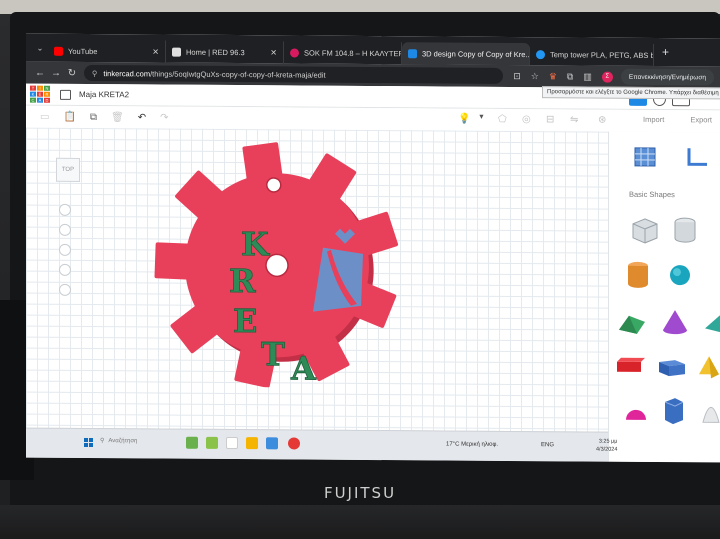  Describe the element at coordinates (102, 441) in the screenshot. I see `search-icon: ⚲` at that location.